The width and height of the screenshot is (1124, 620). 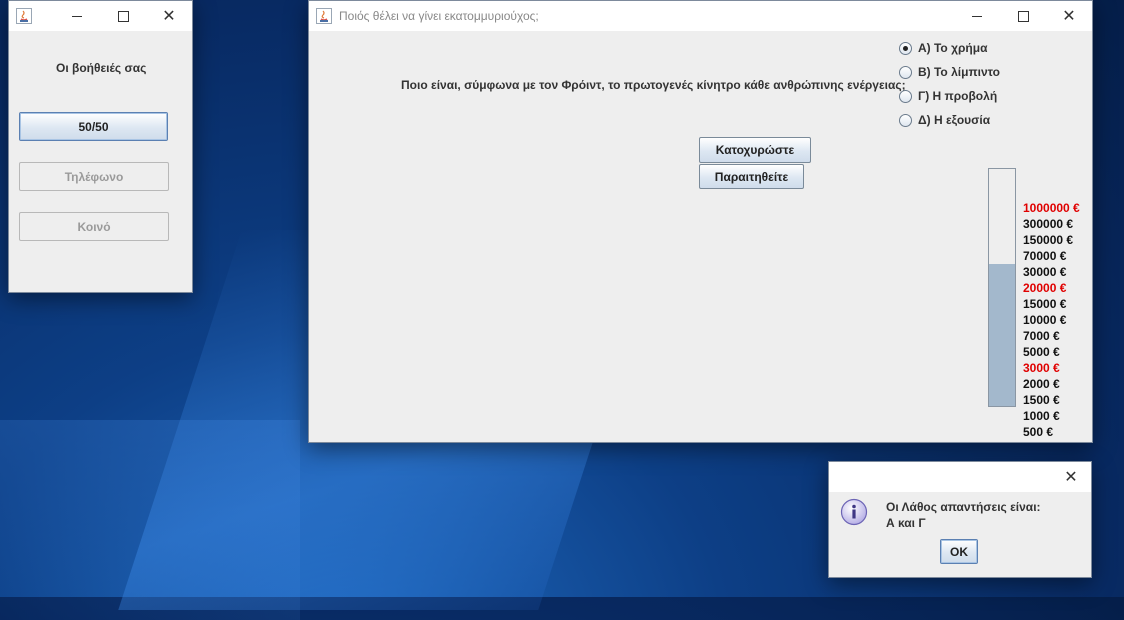 I want to click on answer-b-radio: Β) Το λίμπιντο, so click(x=949, y=72).